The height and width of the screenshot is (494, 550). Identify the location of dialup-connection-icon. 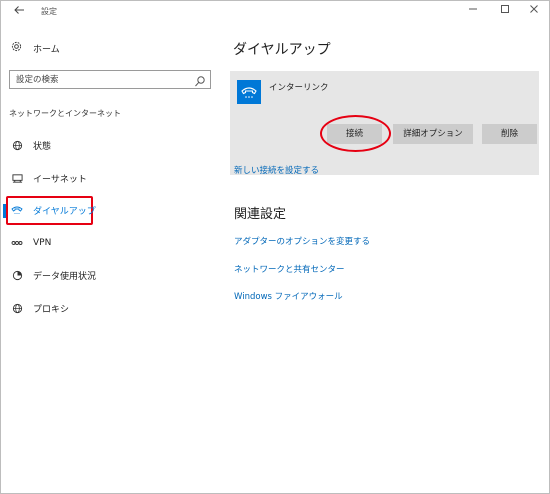
(249, 92).